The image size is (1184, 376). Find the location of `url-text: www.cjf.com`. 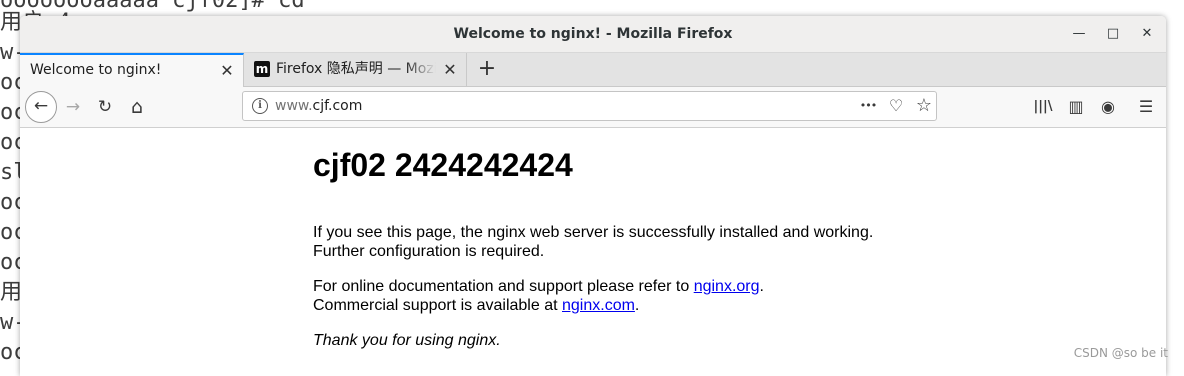

url-text: www.cjf.com is located at coordinates (318, 106).